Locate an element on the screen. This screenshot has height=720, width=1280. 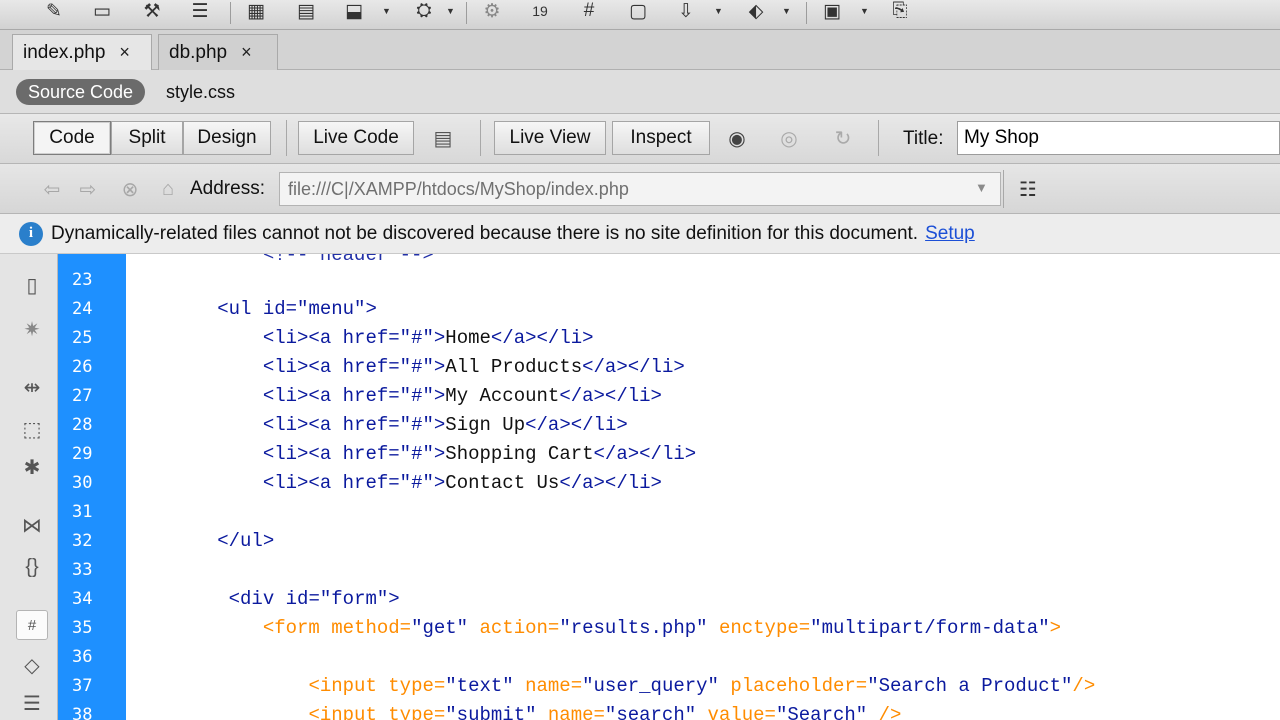
code-token: <ul is located at coordinates (240, 309).